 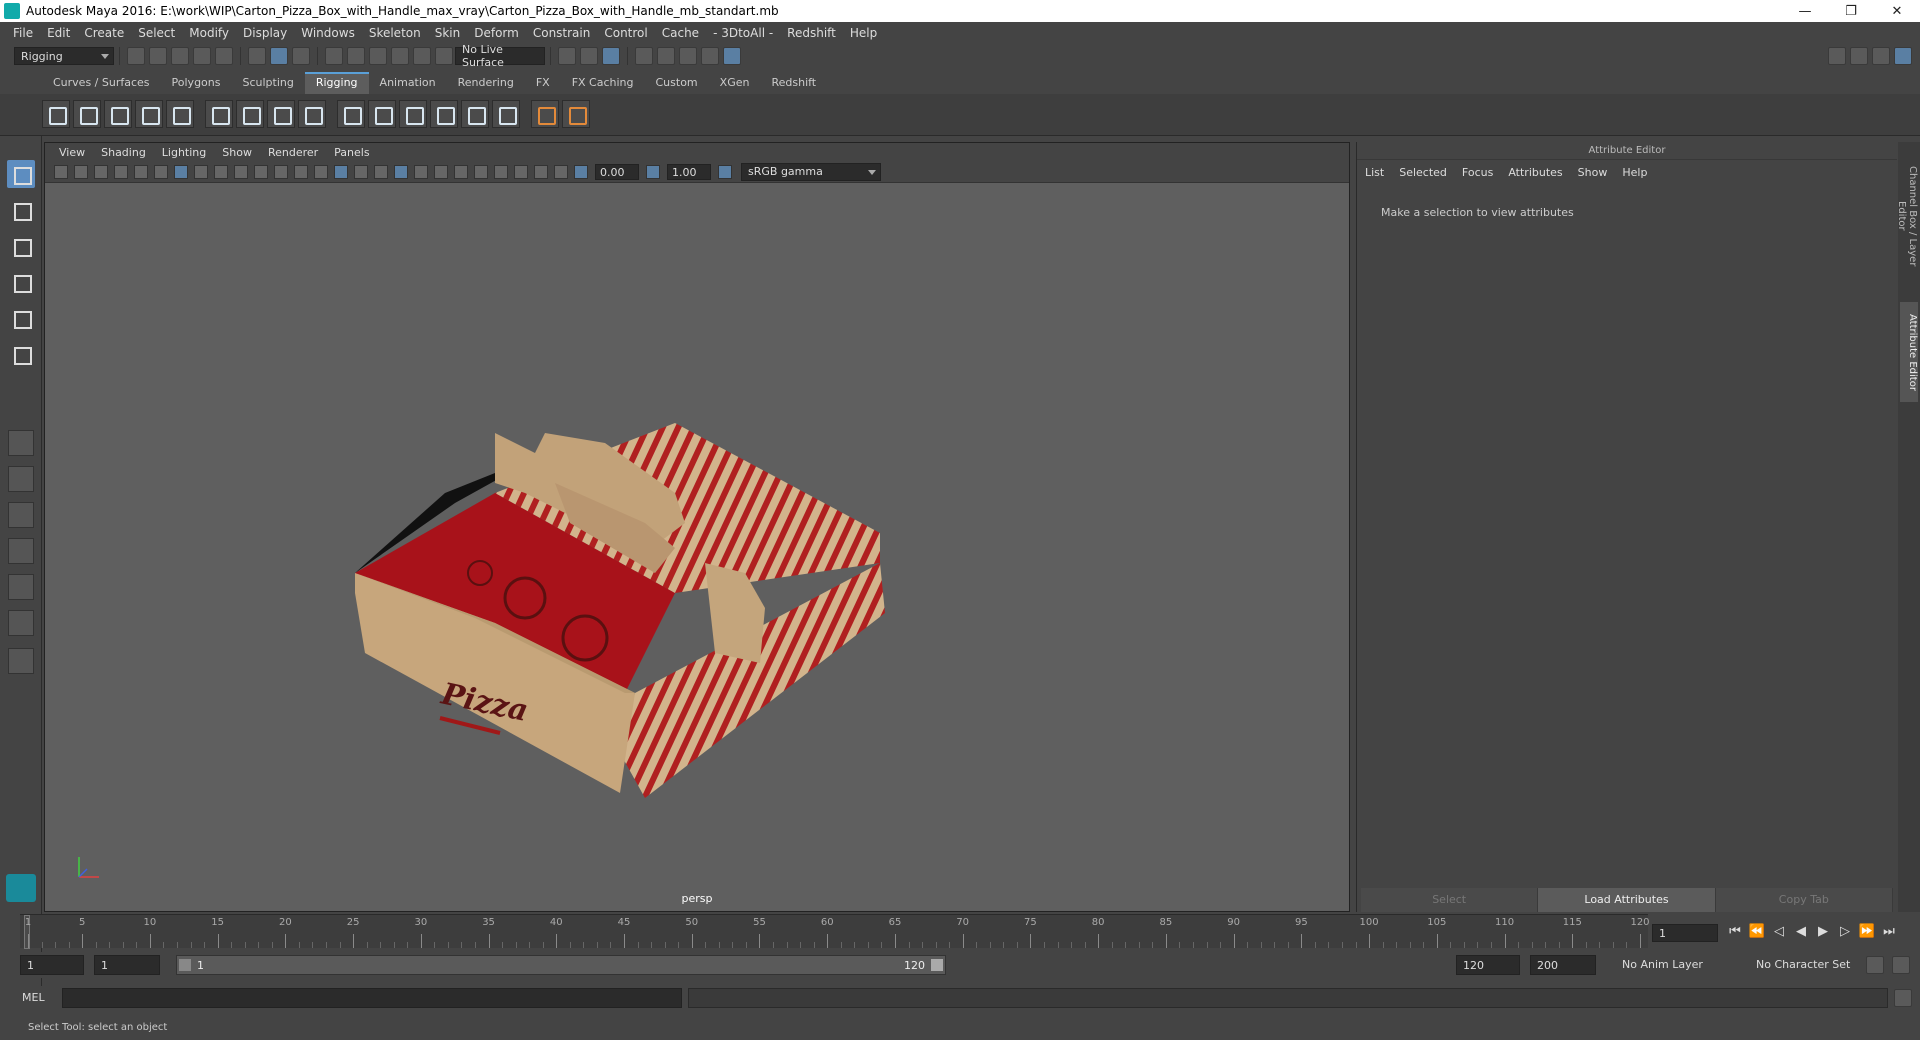 I want to click on color-management-icon, so click(x=725, y=171).